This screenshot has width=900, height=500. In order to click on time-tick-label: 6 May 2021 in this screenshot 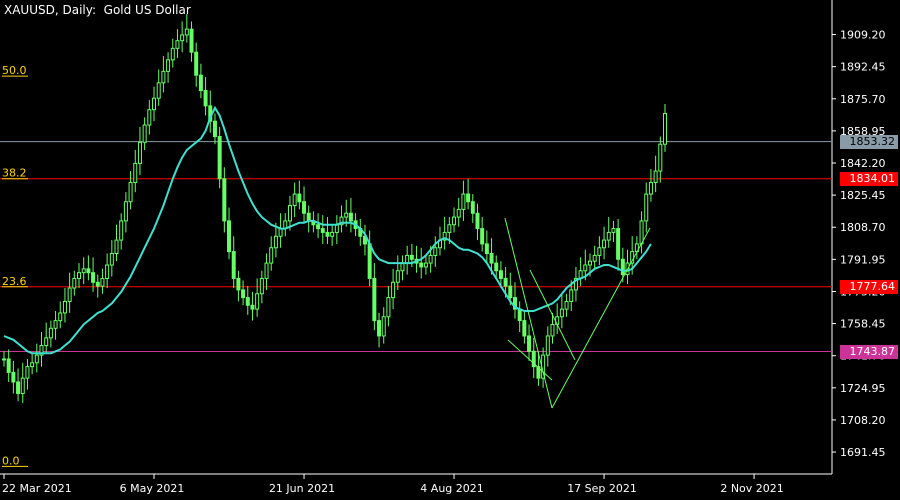, I will do `click(152, 488)`.